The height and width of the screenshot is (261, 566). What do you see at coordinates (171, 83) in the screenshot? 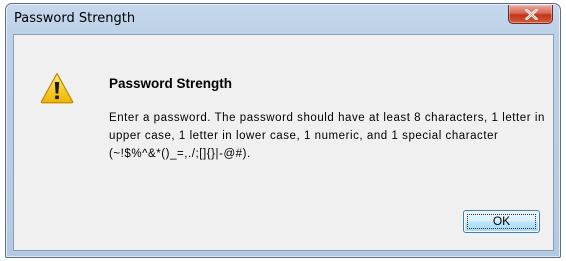
I see `dialog-heading: Password Strength` at bounding box center [171, 83].